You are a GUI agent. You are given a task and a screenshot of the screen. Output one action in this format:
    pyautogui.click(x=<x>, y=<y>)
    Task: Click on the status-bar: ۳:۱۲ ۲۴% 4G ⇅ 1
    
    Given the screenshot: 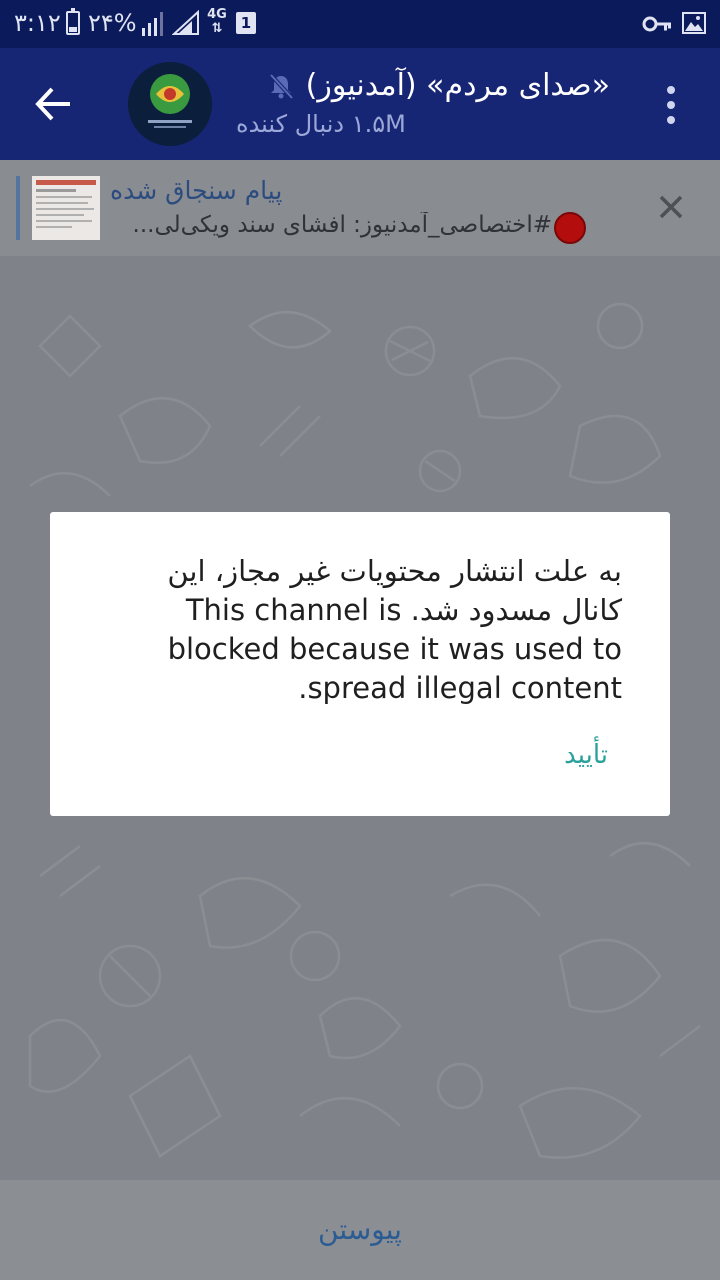 What is the action you would take?
    pyautogui.click(x=360, y=24)
    